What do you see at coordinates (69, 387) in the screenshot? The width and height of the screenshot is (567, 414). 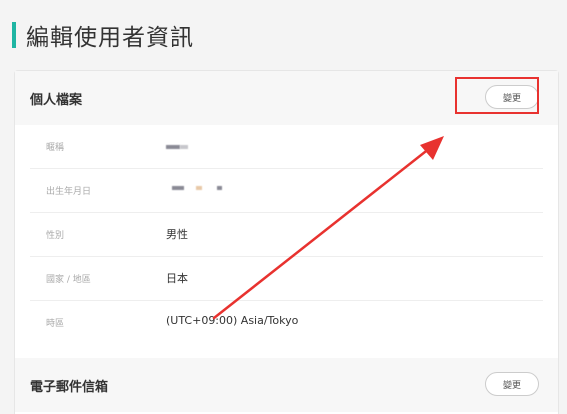 I see `email-section-title: 電子郵件信箱` at bounding box center [69, 387].